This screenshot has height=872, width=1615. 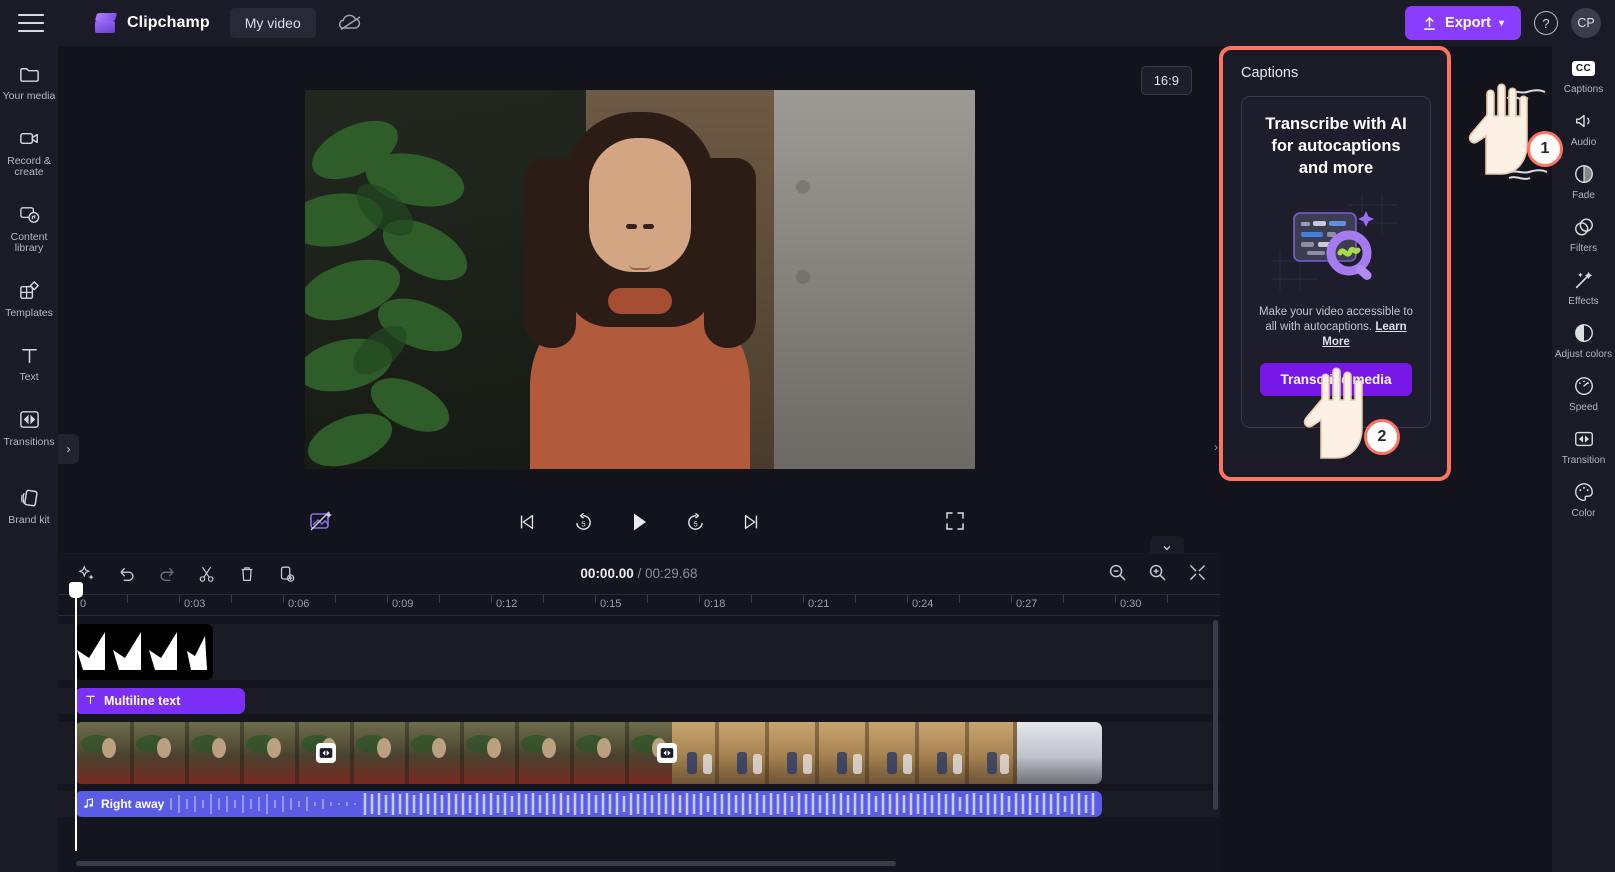 I want to click on zoom-out-button, so click(x=1117, y=572).